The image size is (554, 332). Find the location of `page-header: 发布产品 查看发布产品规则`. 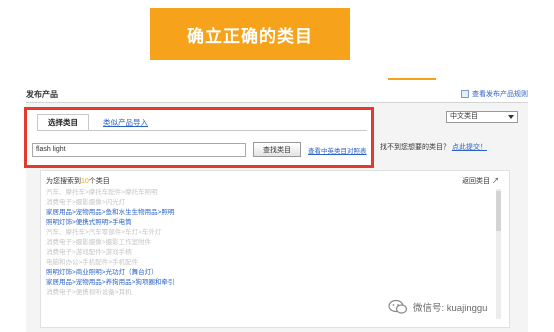

page-header: 发布产品 查看发布产品规则 is located at coordinates (277, 94).